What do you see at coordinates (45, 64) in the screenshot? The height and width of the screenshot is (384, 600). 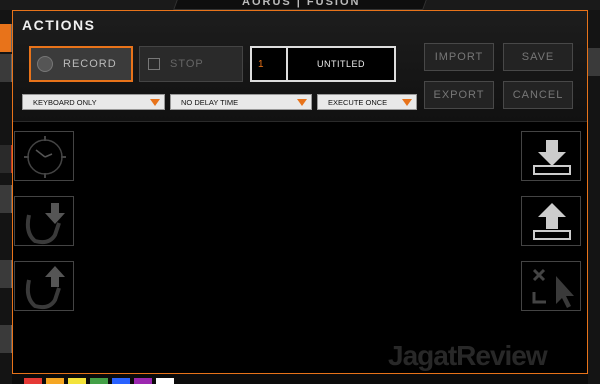 I see `record-icon` at bounding box center [45, 64].